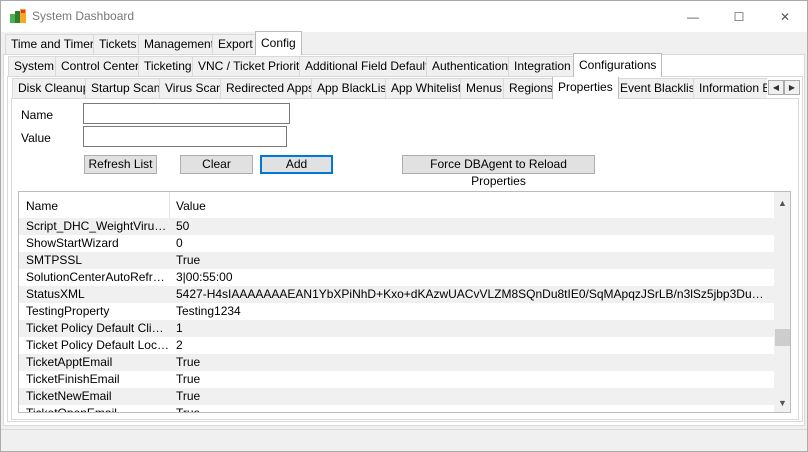 This screenshot has height=452, width=808. Describe the element at coordinates (730, 88) in the screenshot. I see `tab-information-ba: Information Ba` at that location.